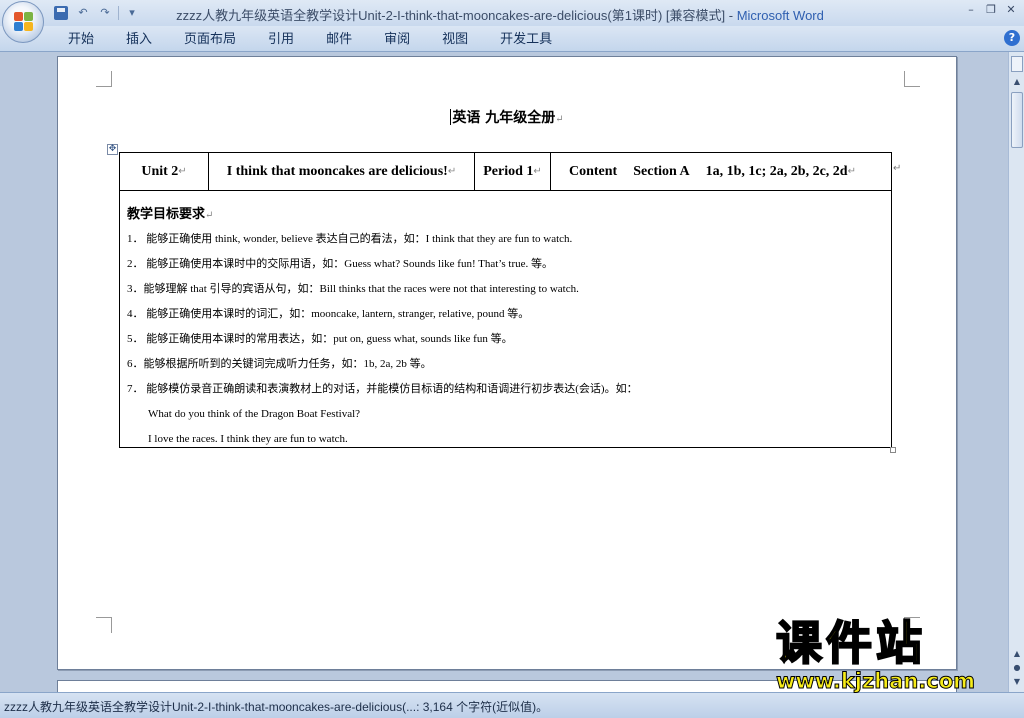 Image resolution: width=1024 pixels, height=718 pixels. Describe the element at coordinates (397, 40) in the screenshot. I see `tab-review: 审阅` at that location.